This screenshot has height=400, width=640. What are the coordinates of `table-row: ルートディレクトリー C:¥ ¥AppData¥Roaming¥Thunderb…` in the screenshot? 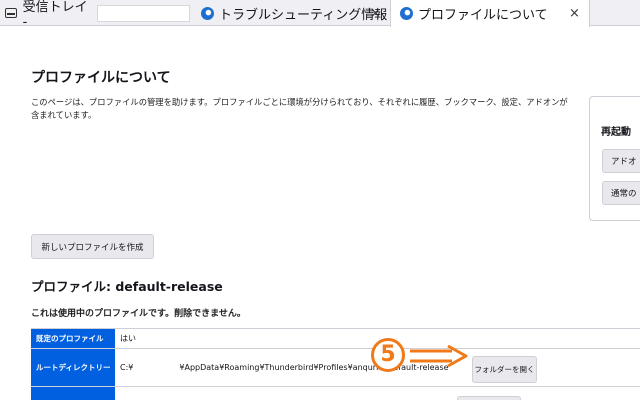 It's located at (335, 368).